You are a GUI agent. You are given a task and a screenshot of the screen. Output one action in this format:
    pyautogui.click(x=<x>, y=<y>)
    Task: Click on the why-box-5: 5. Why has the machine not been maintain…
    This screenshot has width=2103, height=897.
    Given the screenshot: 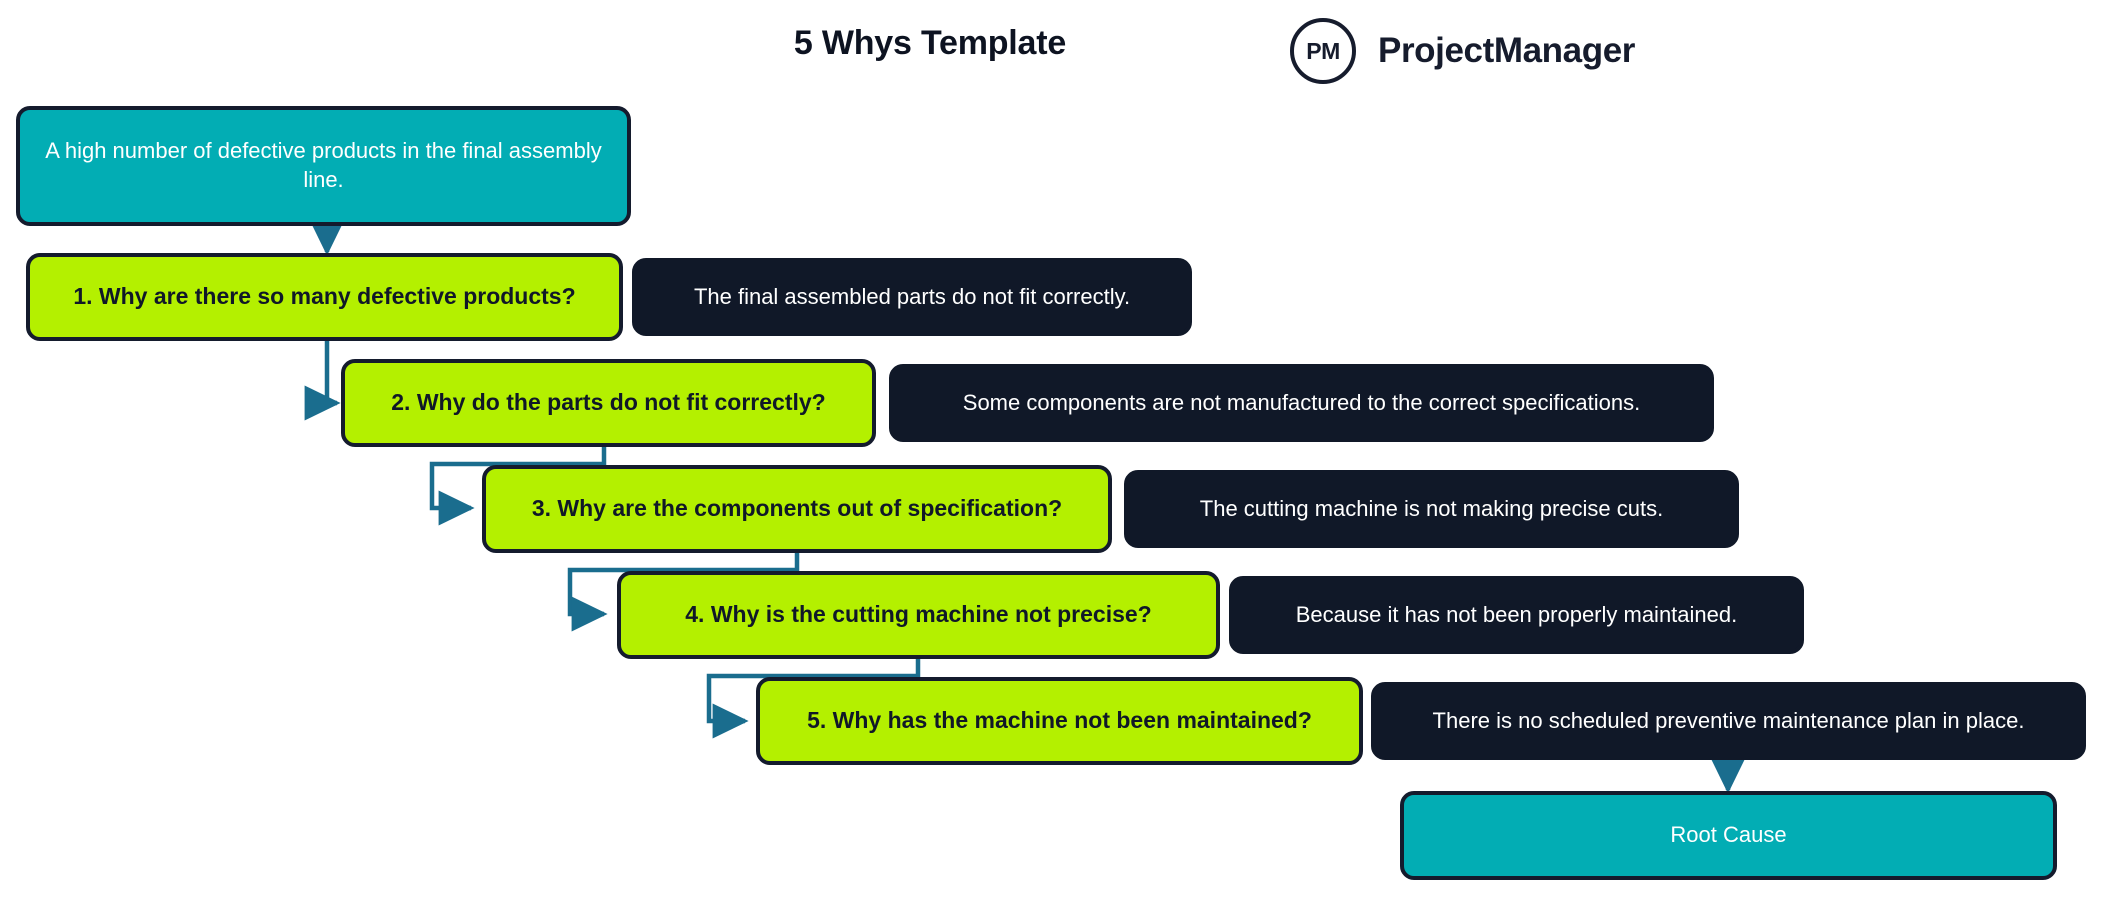 What is the action you would take?
    pyautogui.click(x=1059, y=721)
    